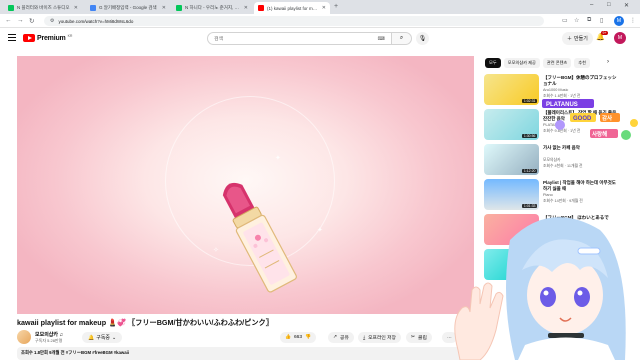 The image size is (640, 360). Describe the element at coordinates (619, 21) in the screenshot. I see `browser-profile-avatar: M` at that location.